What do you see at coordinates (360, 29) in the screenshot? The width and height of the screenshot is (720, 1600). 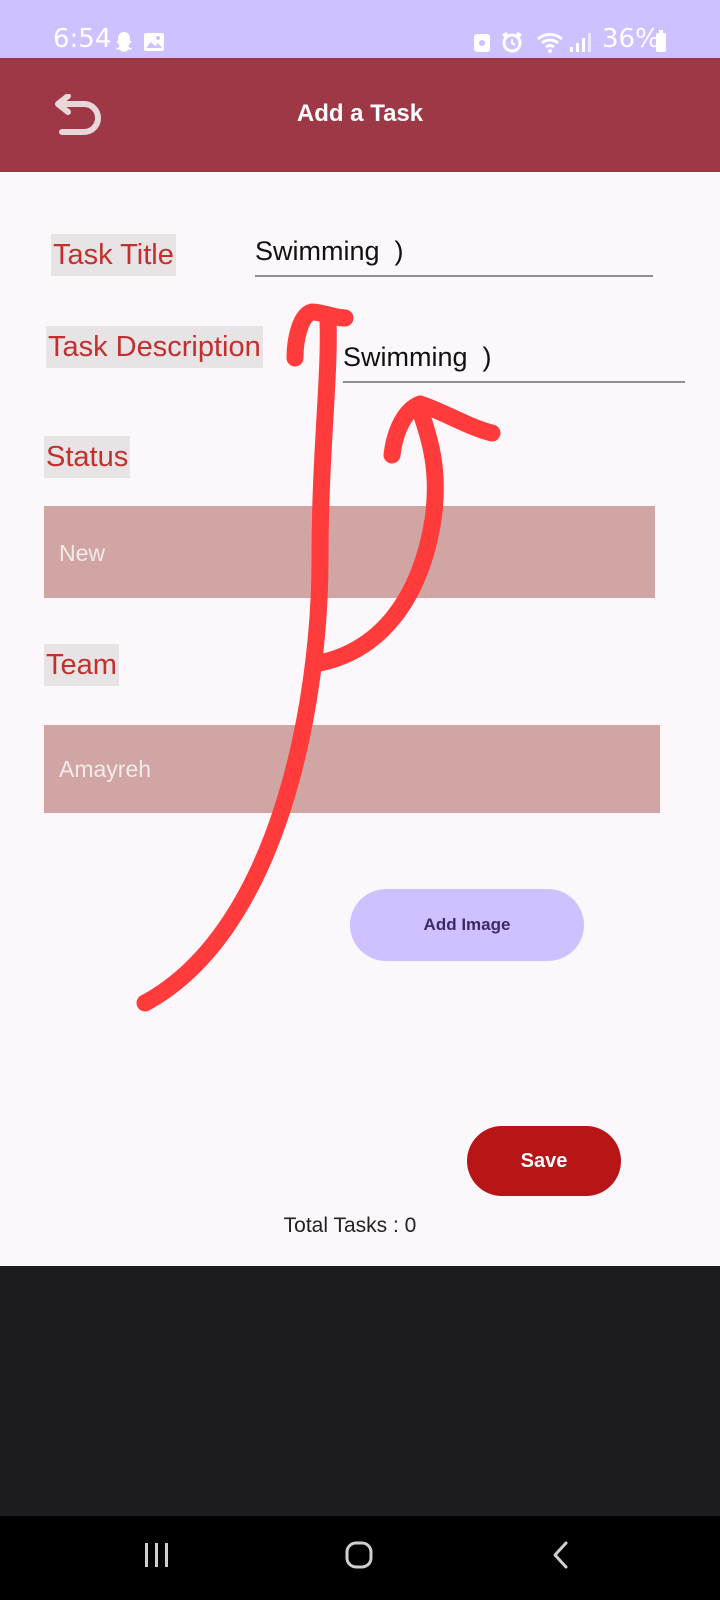 I see `status-bar: 6:54 36%` at bounding box center [360, 29].